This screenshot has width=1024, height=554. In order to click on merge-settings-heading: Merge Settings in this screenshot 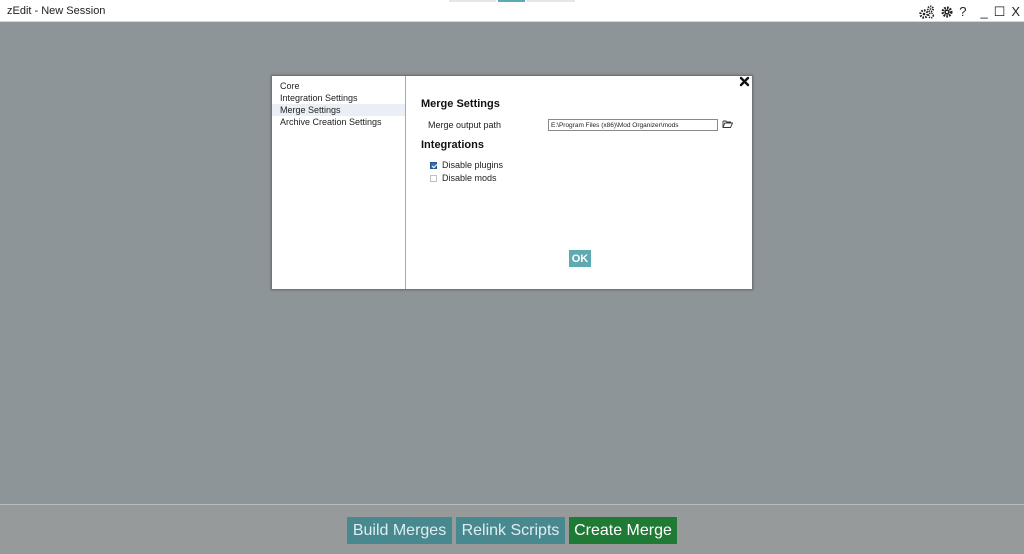, I will do `click(460, 104)`.